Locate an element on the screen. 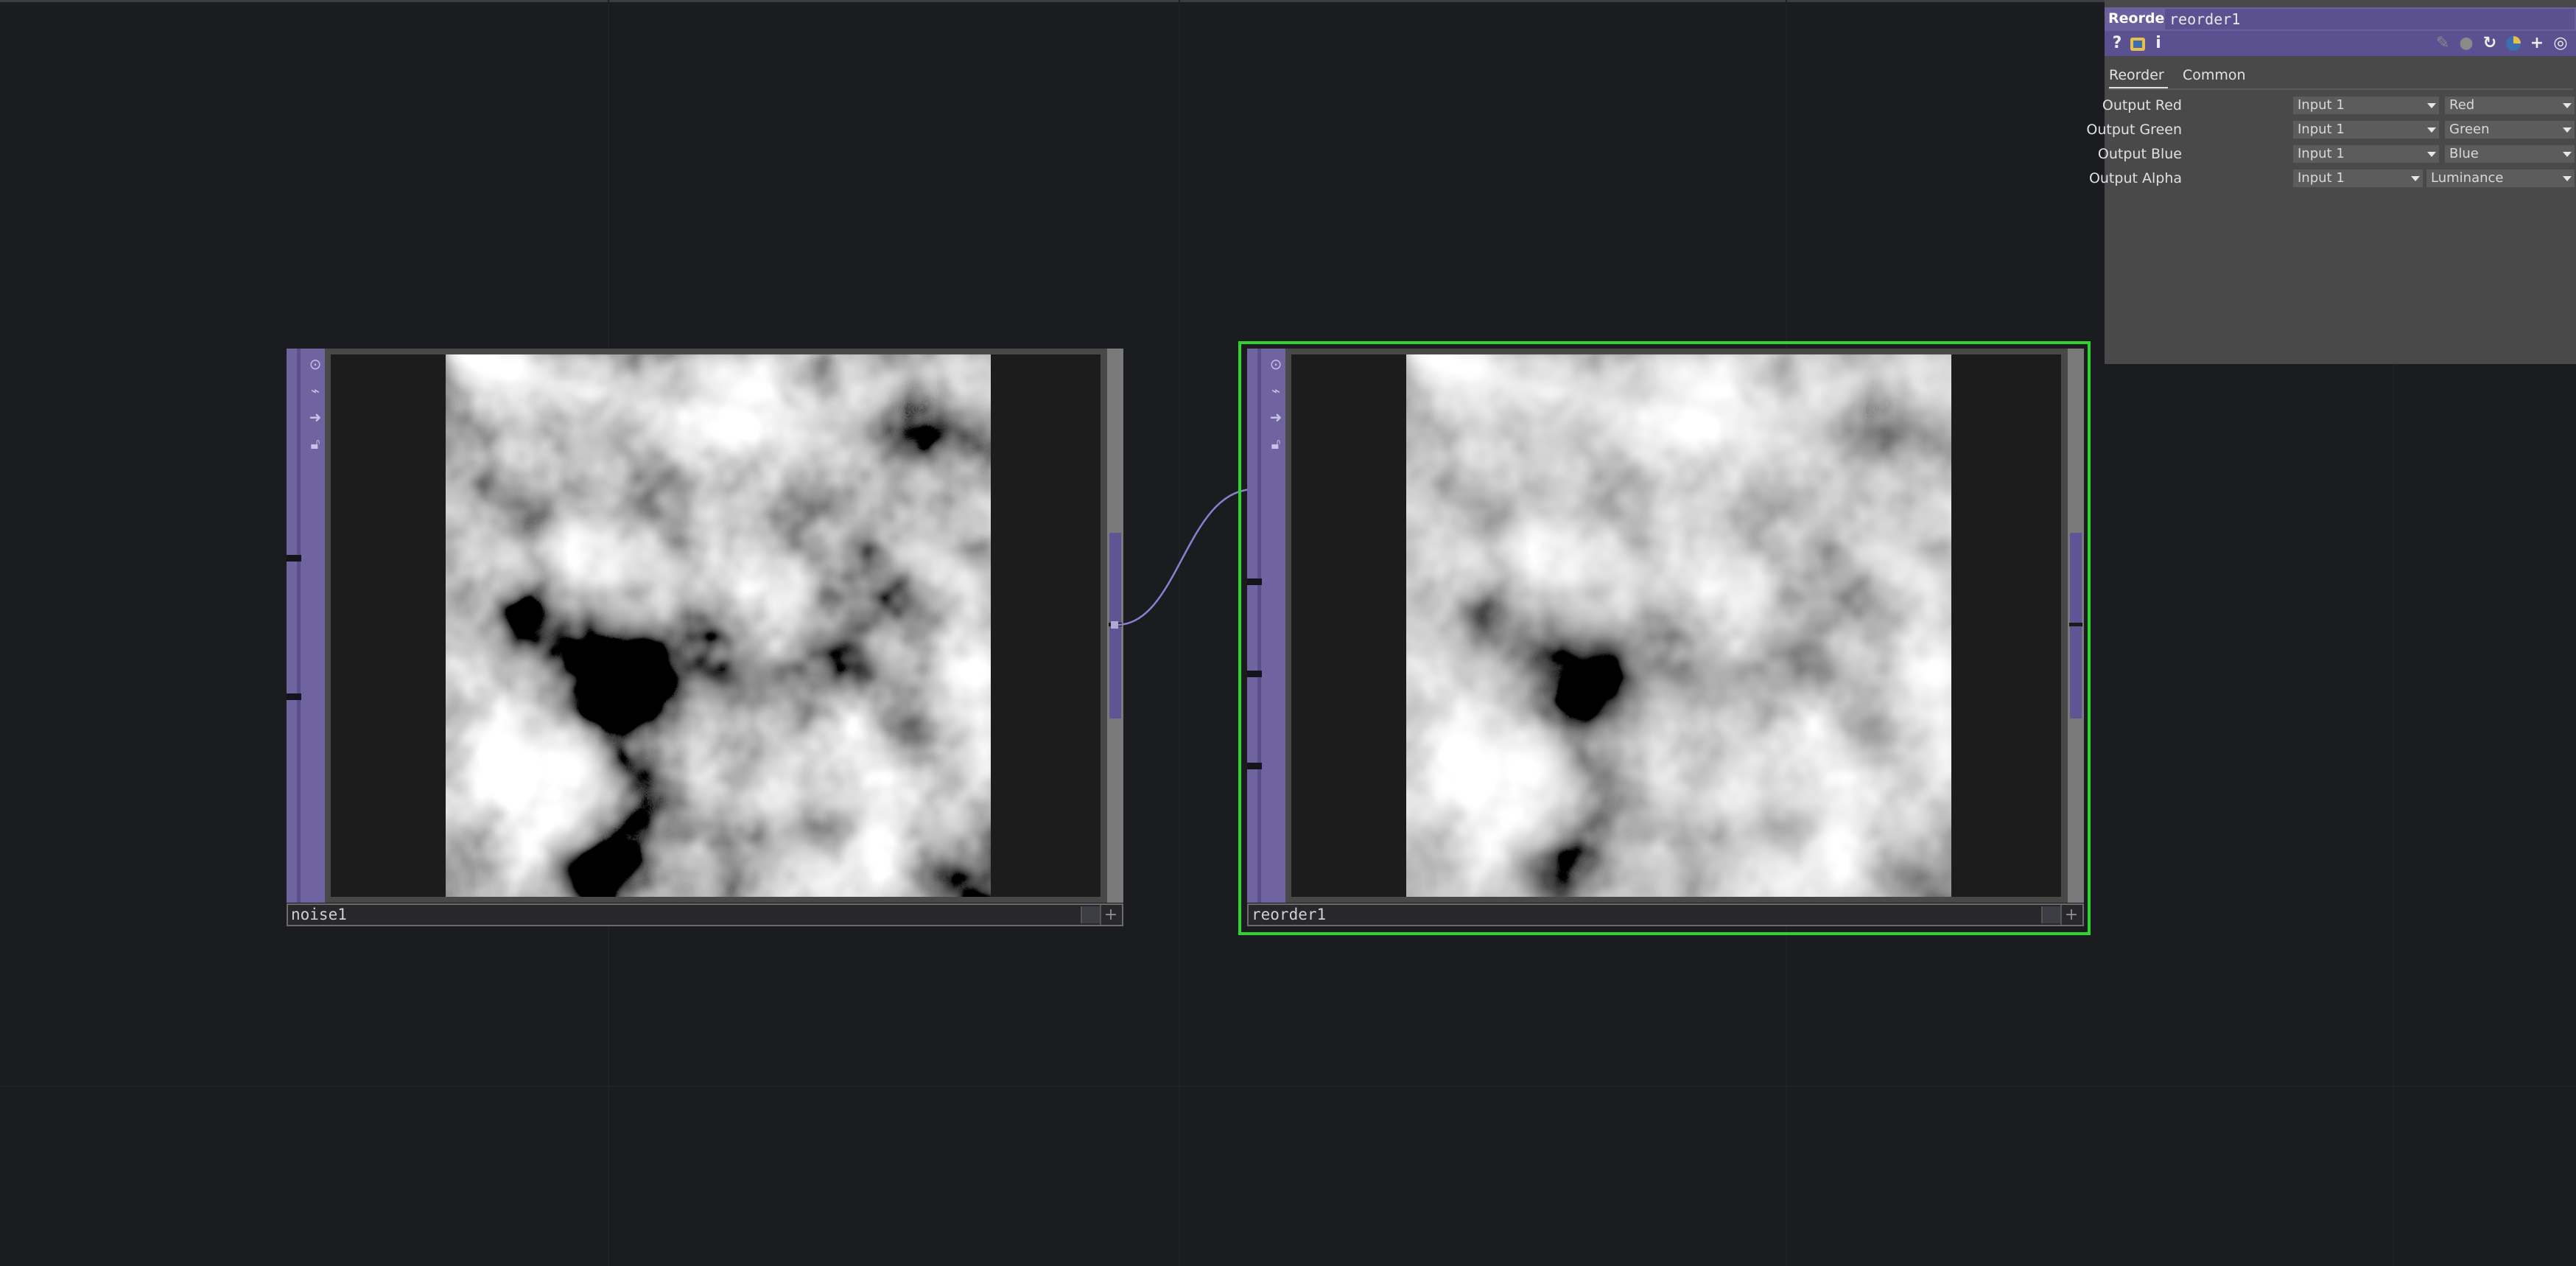 Image resolution: width=2576 pixels, height=1266 pixels. add-icon: + is located at coordinates (2537, 43).